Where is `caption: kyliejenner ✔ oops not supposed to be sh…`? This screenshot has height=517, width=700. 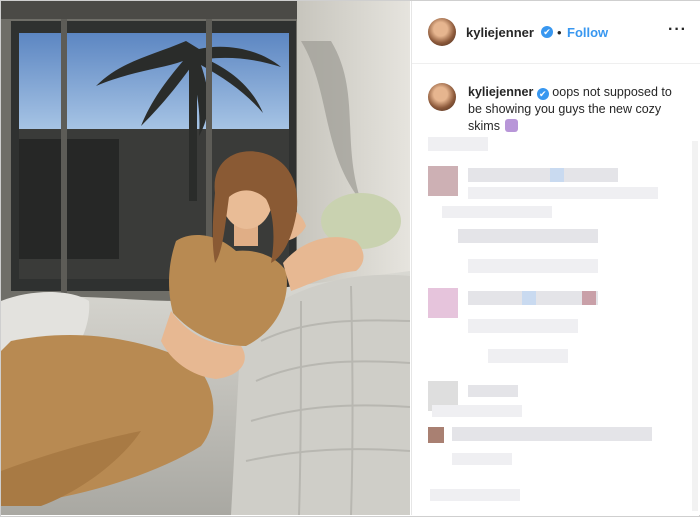 caption: kyliejenner ✔ oops not supposed to be sh… is located at coordinates (575, 109).